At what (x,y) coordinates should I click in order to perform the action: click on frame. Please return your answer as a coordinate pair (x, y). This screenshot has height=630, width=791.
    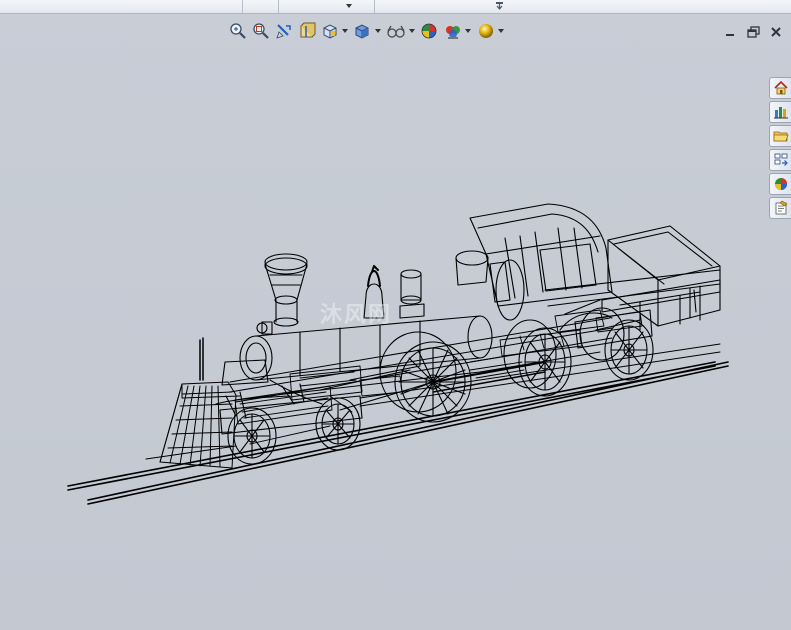
    Looking at the image, I should click on (475, 362).